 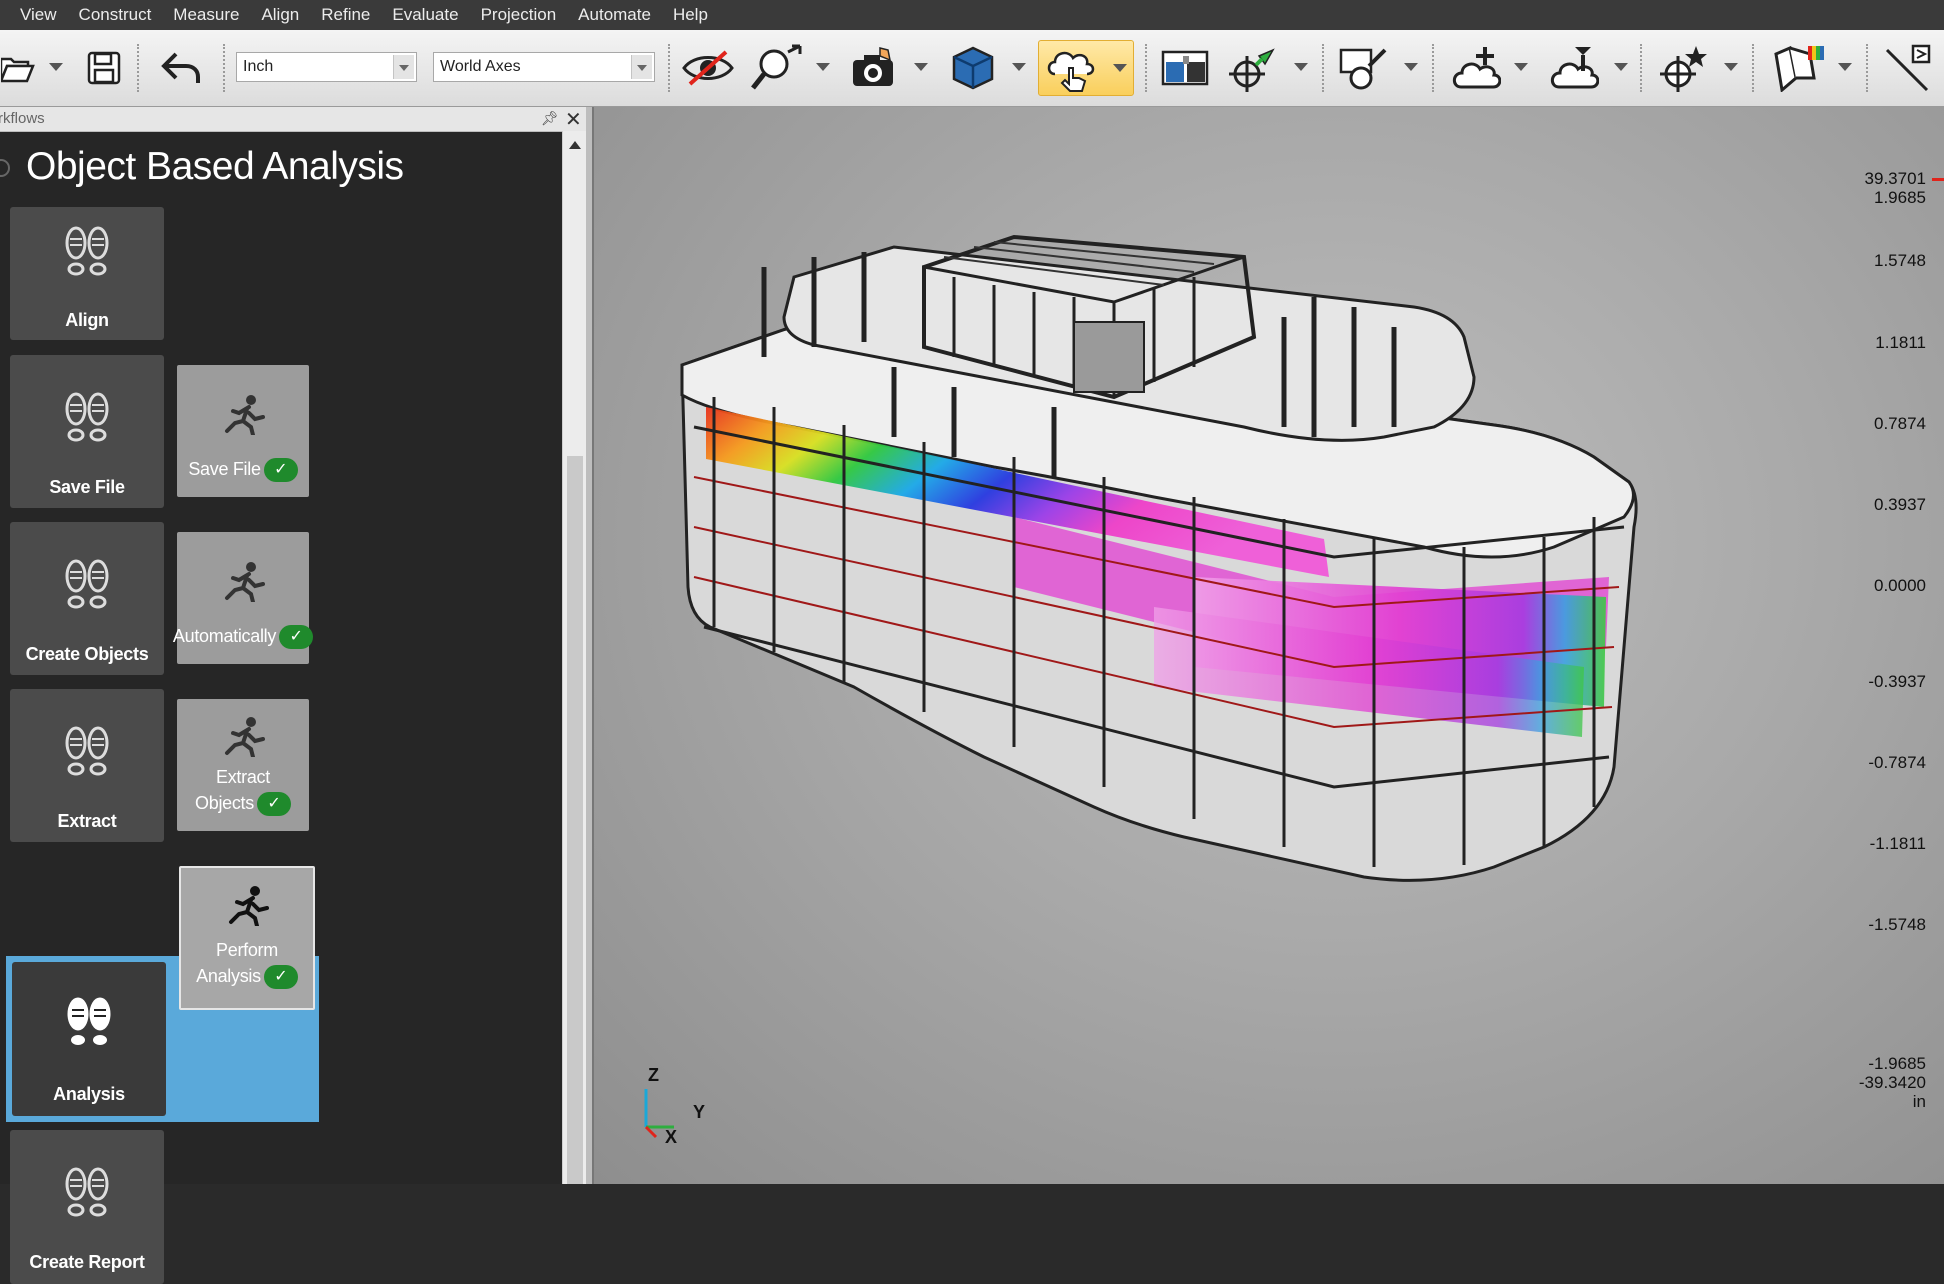 I want to click on scale-value: -0.7874, so click(x=1897, y=762).